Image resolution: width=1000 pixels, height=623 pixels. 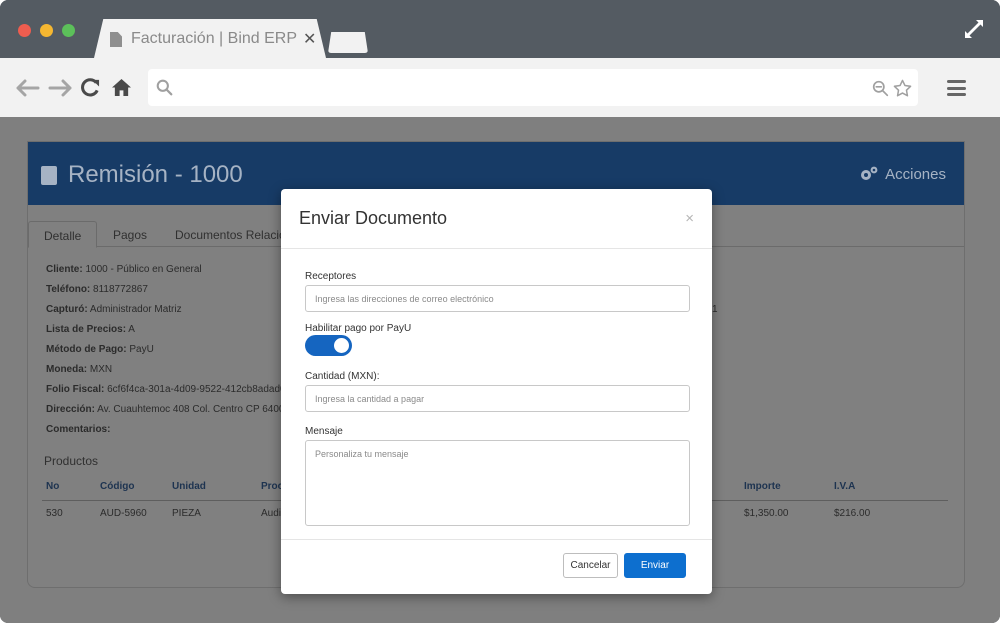 What do you see at coordinates (123, 513) in the screenshot?
I see `table-cell-codigo: AUD-5960` at bounding box center [123, 513].